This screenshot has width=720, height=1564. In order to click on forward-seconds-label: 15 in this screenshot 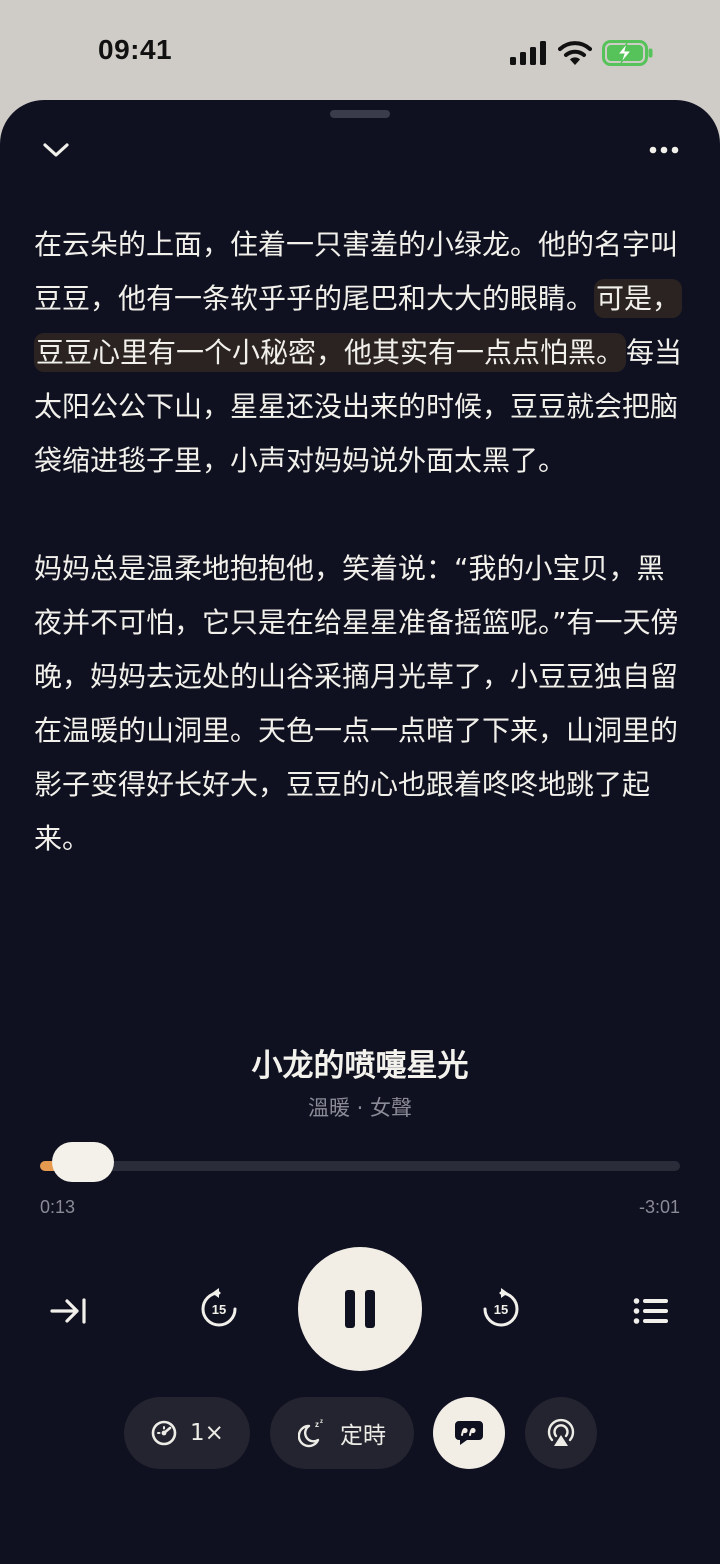, I will do `click(501, 1309)`.